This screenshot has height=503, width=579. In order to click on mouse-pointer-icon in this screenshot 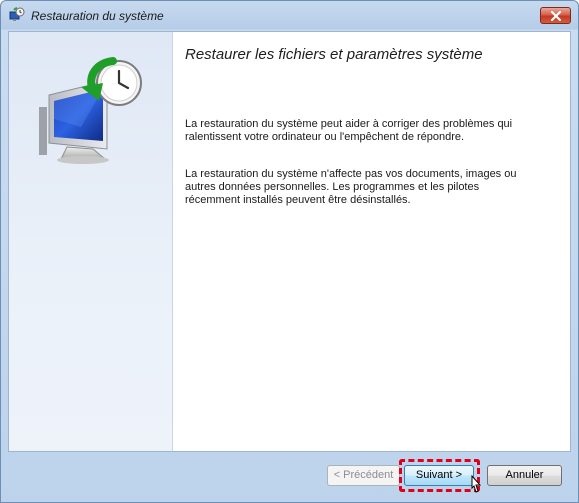, I will do `click(476, 484)`.